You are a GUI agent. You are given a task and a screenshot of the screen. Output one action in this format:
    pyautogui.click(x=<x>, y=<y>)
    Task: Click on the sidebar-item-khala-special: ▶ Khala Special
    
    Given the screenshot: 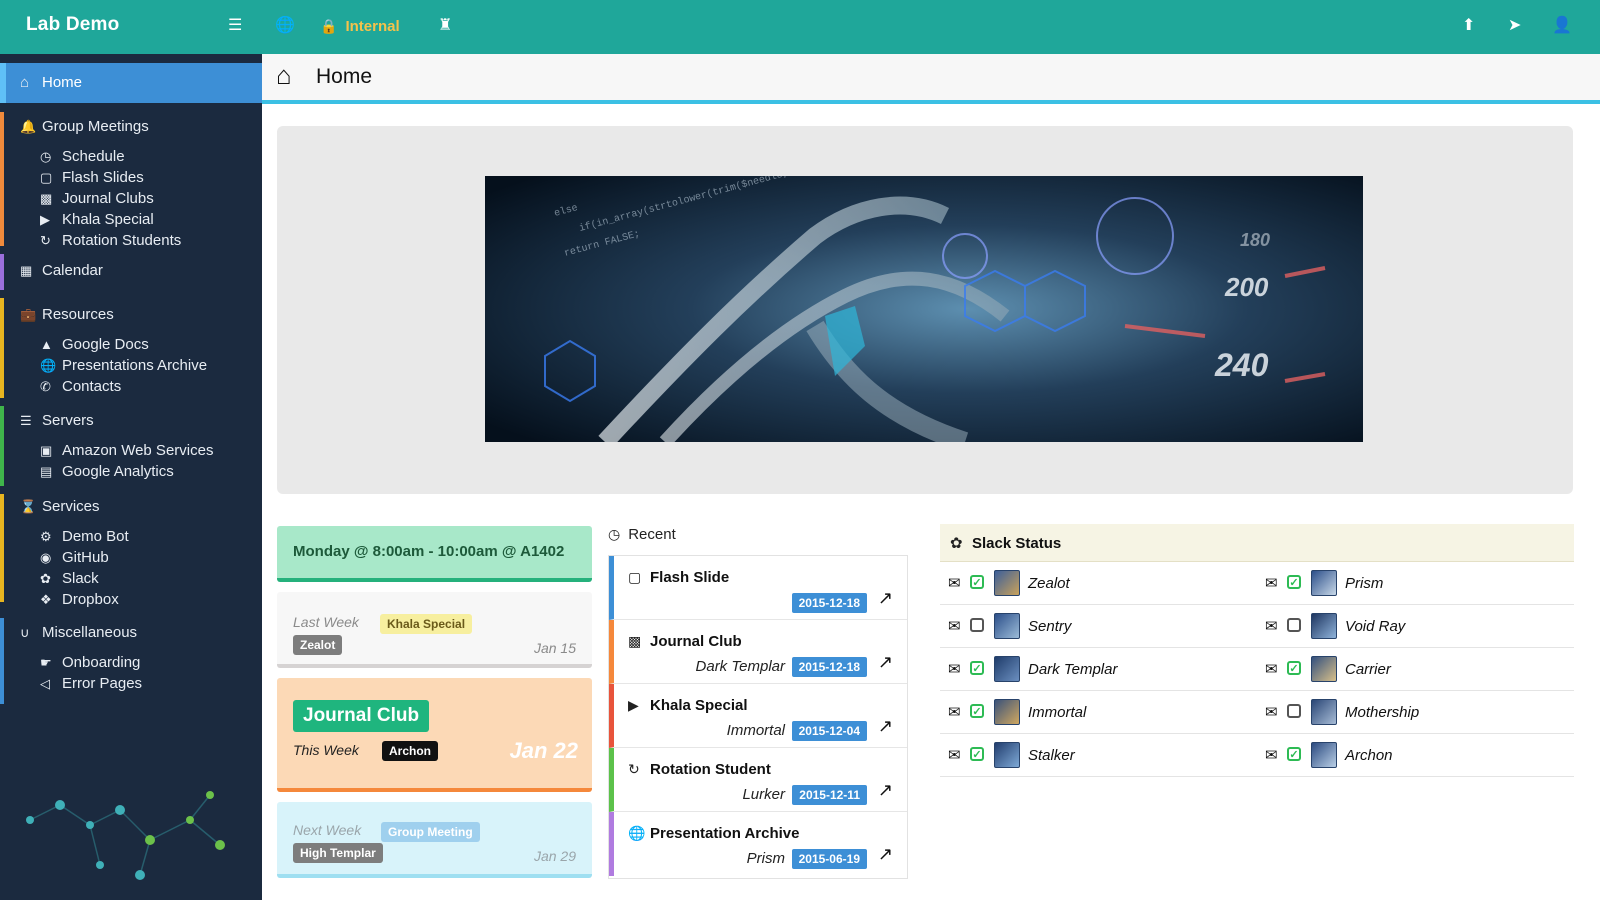 What is the action you would take?
    pyautogui.click(x=97, y=221)
    